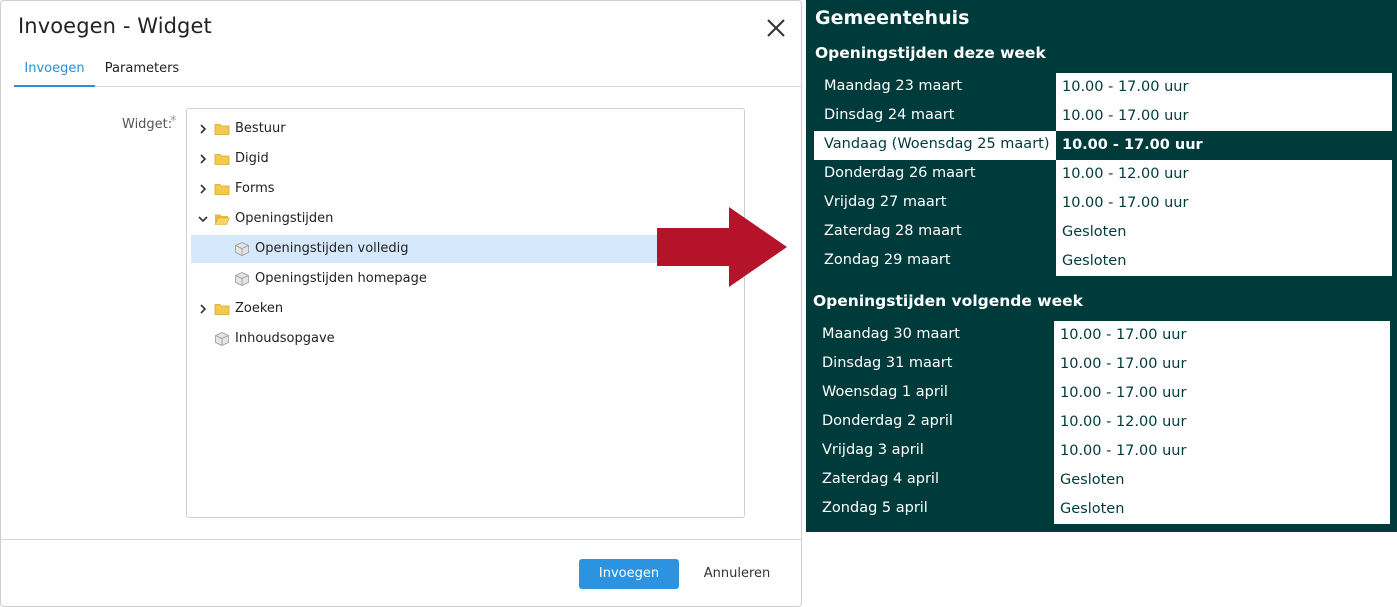  Describe the element at coordinates (893, 231) in the screenshot. I see `day-label: Zaterdag 28 maart` at that location.